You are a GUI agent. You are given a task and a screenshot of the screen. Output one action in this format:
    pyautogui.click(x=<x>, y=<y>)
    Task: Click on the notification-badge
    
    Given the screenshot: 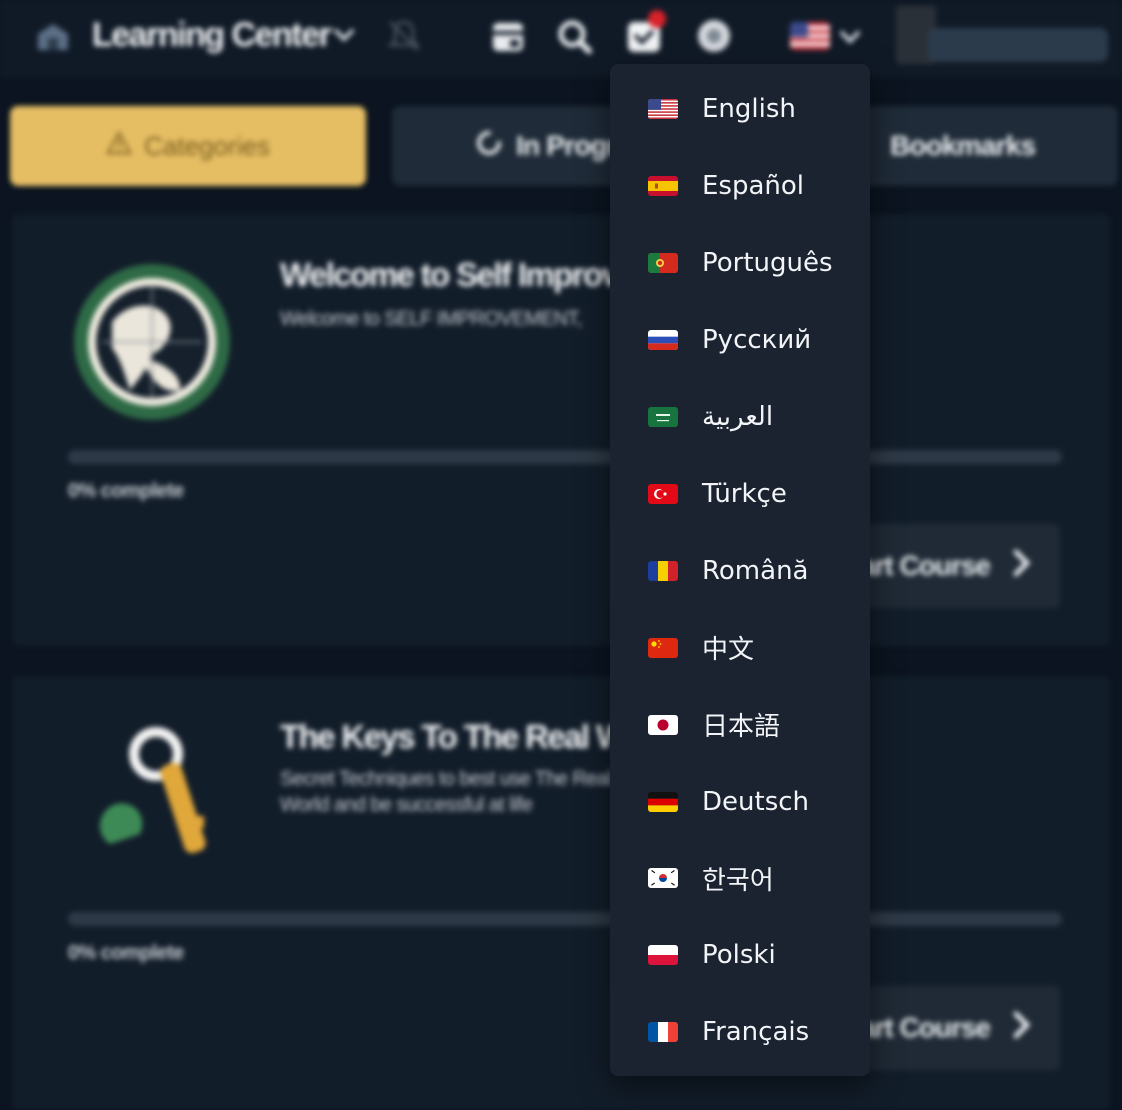 What is the action you would take?
    pyautogui.click(x=657, y=19)
    